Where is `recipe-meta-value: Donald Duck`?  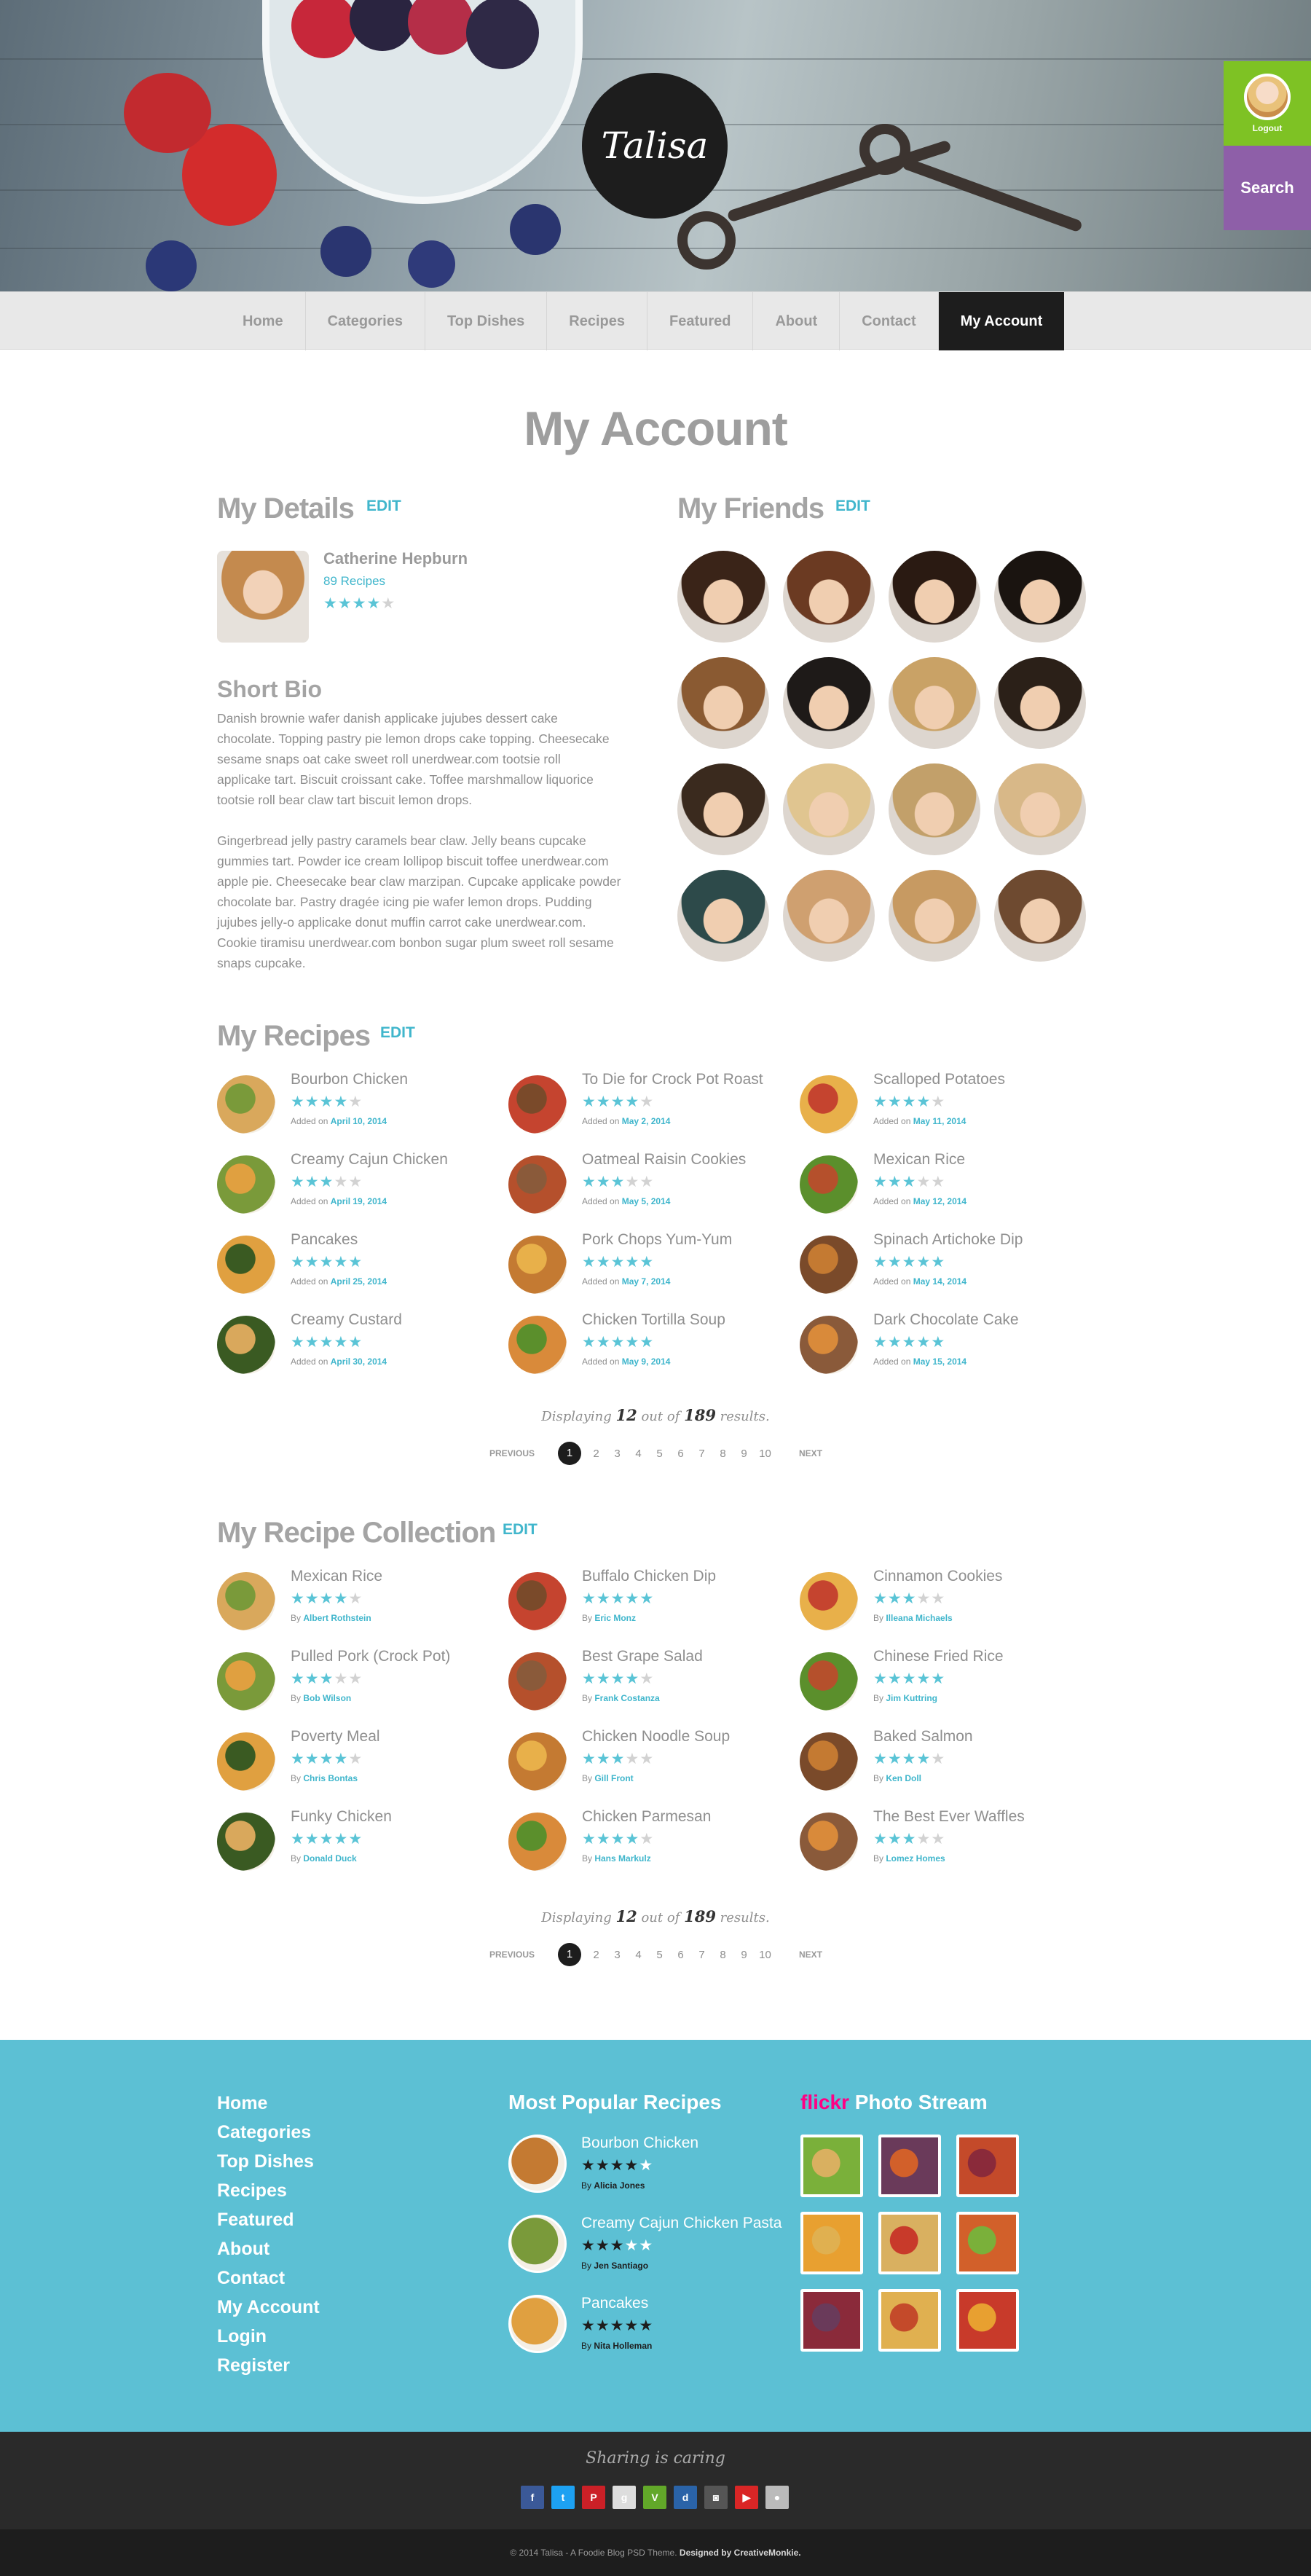
recipe-meta-value: Donald Duck is located at coordinates (329, 1858).